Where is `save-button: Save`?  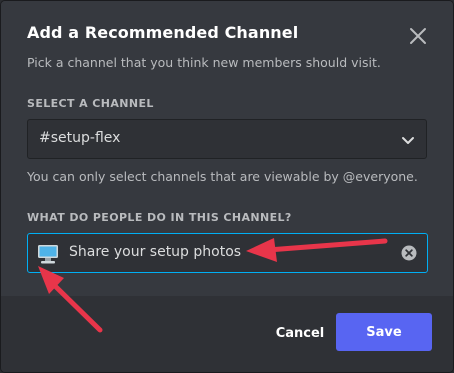
save-button: Save is located at coordinates (384, 332).